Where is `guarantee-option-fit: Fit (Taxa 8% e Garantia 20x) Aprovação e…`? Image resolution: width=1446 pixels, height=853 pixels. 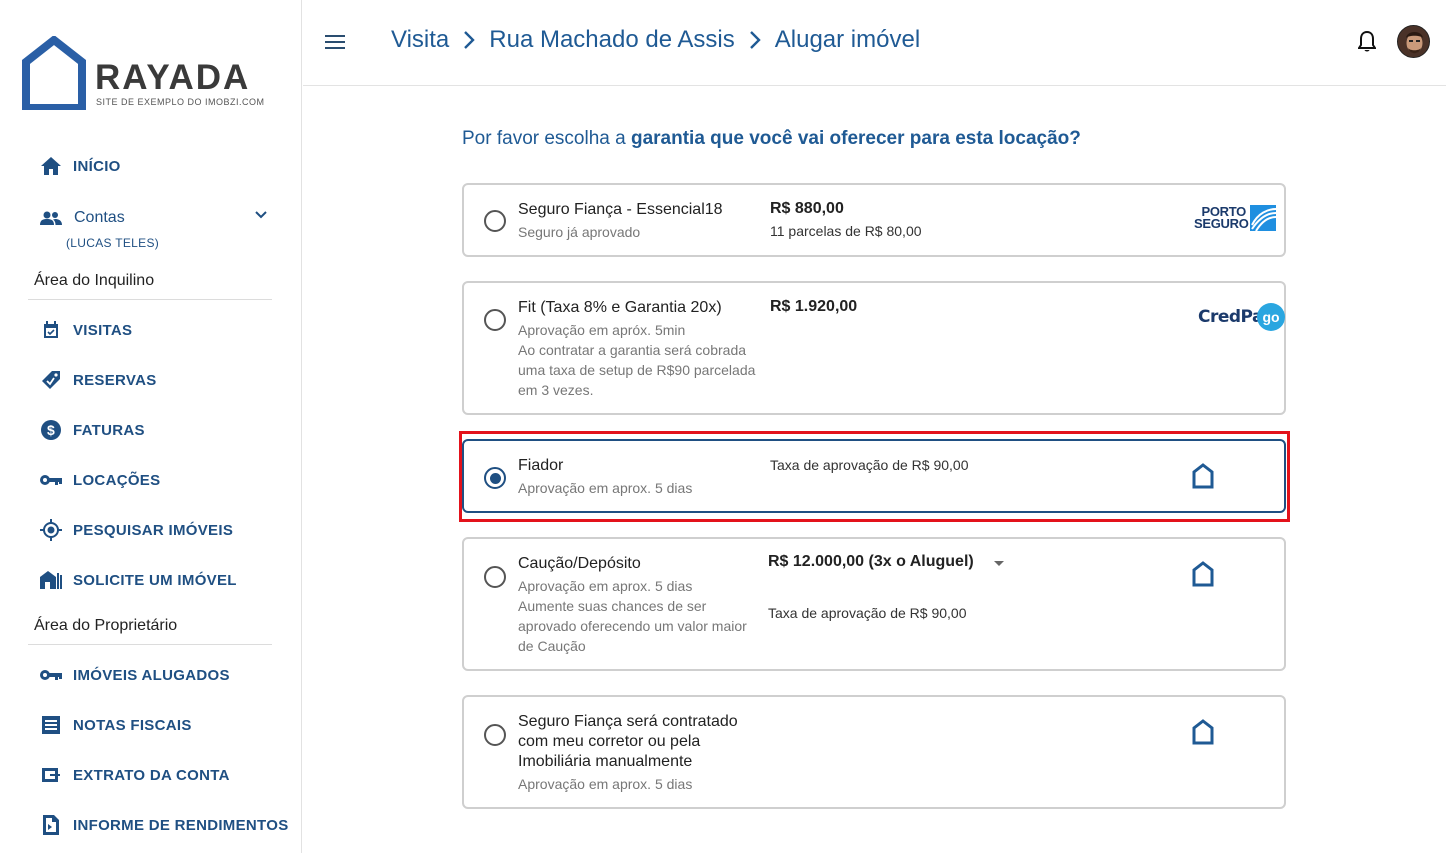 guarantee-option-fit: Fit (Taxa 8% e Garantia 20x) Aprovação e… is located at coordinates (874, 348).